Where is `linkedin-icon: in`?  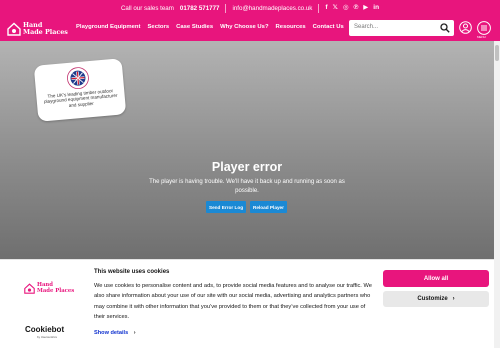
linkedin-icon: in is located at coordinates (376, 8).